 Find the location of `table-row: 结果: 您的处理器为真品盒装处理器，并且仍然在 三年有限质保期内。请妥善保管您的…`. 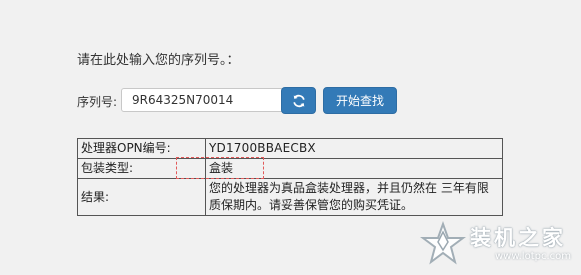

table-row: 结果: 您的处理器为真品盒装处理器，并且仍然在 三年有限质保期内。请妥善保管您的… is located at coordinates (290, 197).